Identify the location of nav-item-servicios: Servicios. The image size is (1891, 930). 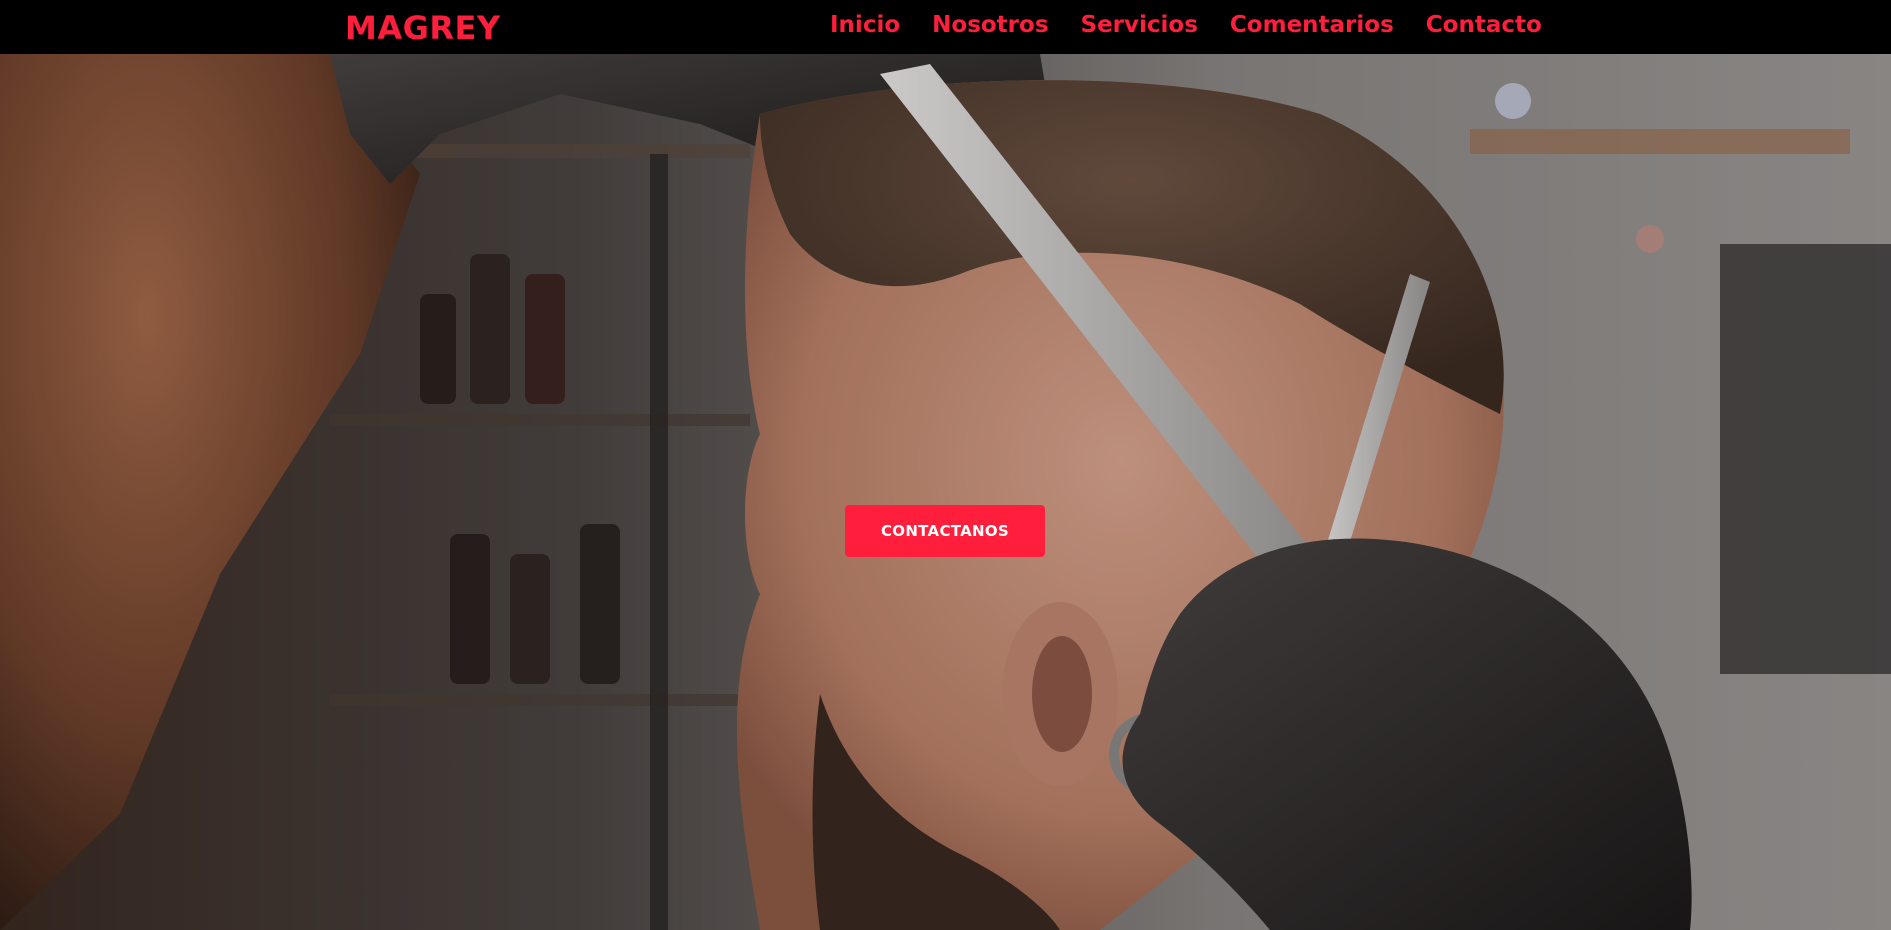
(1139, 25).